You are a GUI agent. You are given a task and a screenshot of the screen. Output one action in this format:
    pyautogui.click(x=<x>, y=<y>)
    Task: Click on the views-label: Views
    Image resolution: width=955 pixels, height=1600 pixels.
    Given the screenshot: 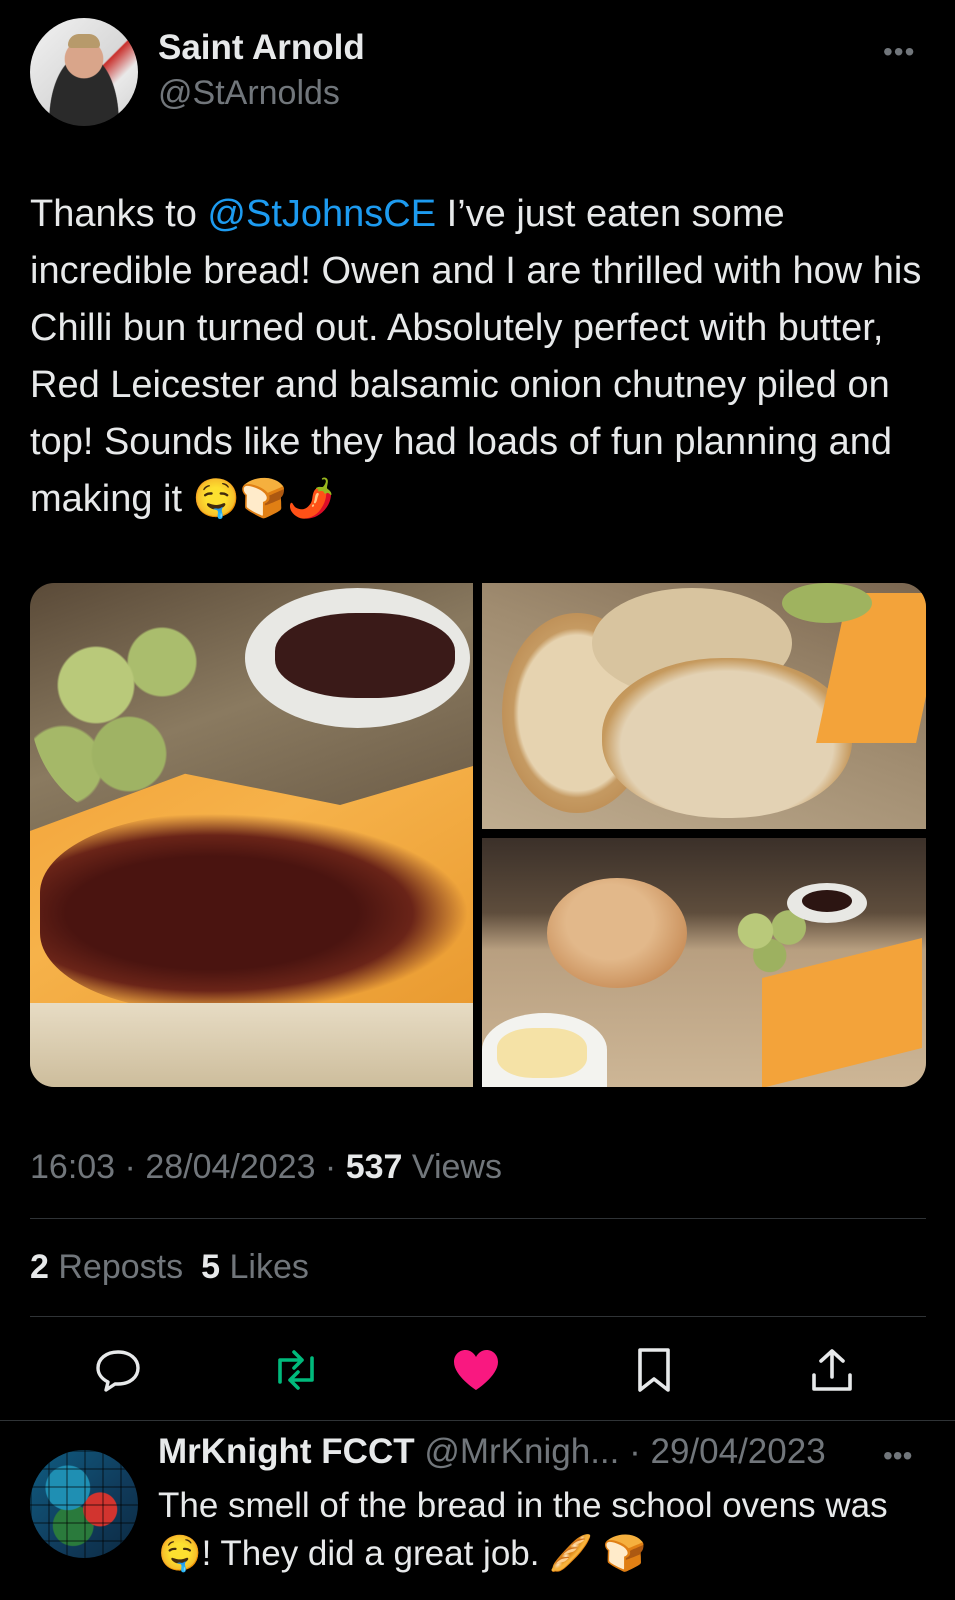 What is the action you would take?
    pyautogui.click(x=456, y=1167)
    